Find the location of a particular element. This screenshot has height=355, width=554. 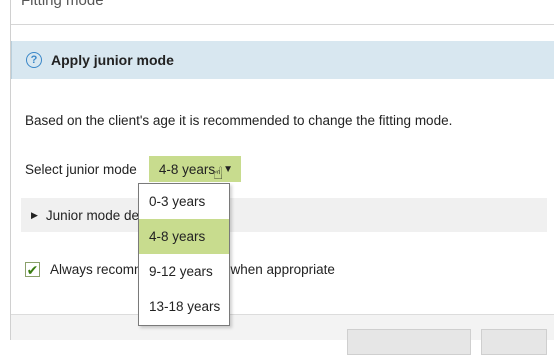

dropdown-option-0-3: 0-3 years is located at coordinates (184, 201).